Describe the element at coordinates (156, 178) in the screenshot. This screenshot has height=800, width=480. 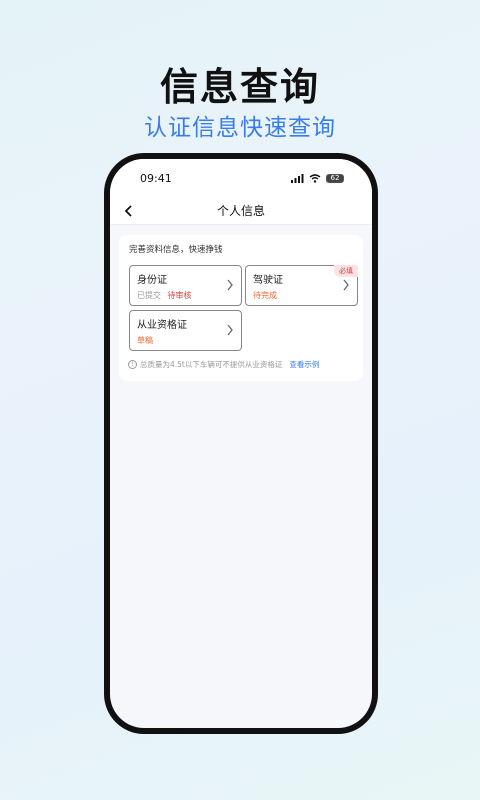
I see `status-time: 09:41` at that location.